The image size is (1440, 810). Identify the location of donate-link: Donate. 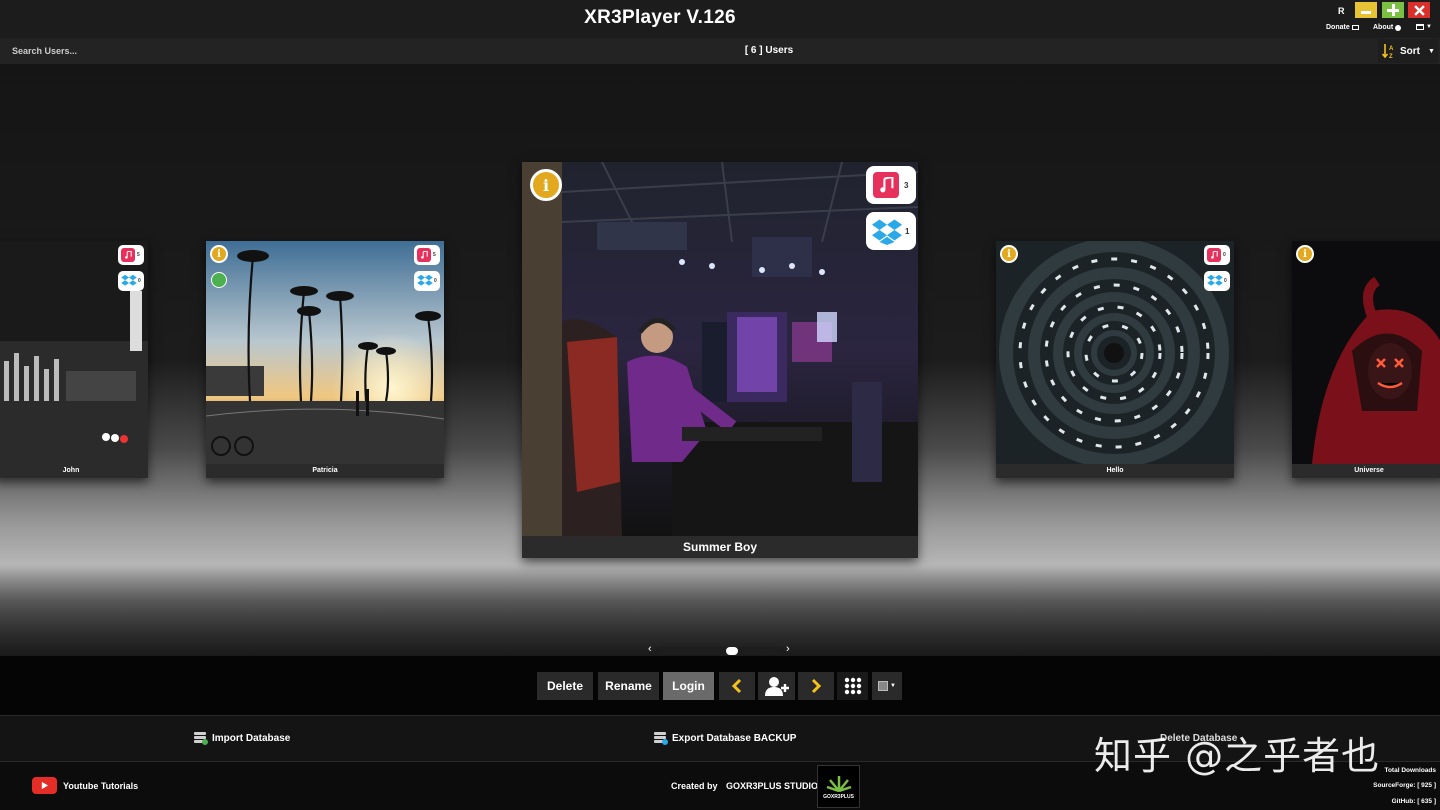
(1342, 27).